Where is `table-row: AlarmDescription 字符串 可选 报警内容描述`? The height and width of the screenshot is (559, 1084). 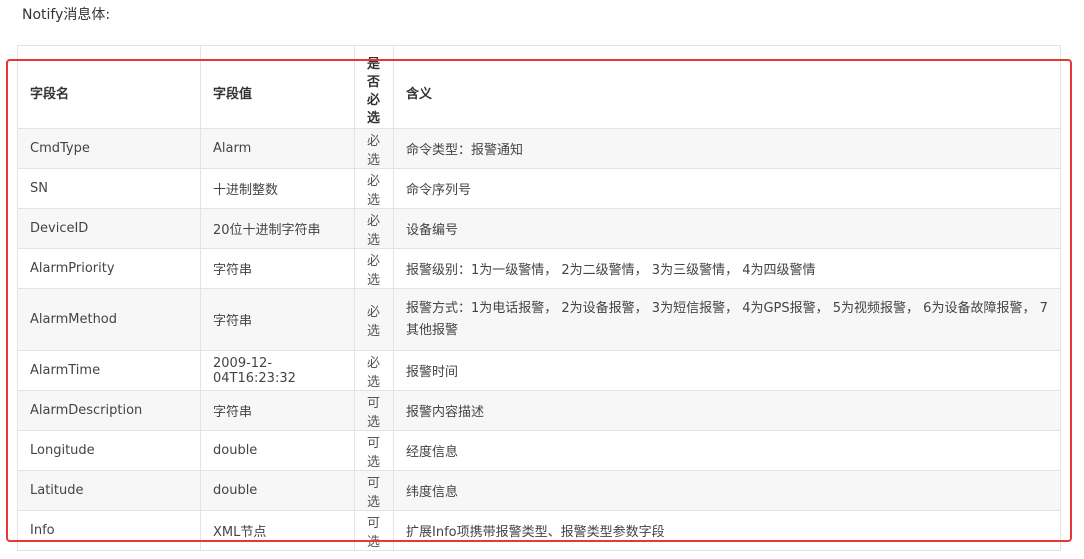
table-row: AlarmDescription 字符串 可选 报警内容描述 is located at coordinates (539, 410).